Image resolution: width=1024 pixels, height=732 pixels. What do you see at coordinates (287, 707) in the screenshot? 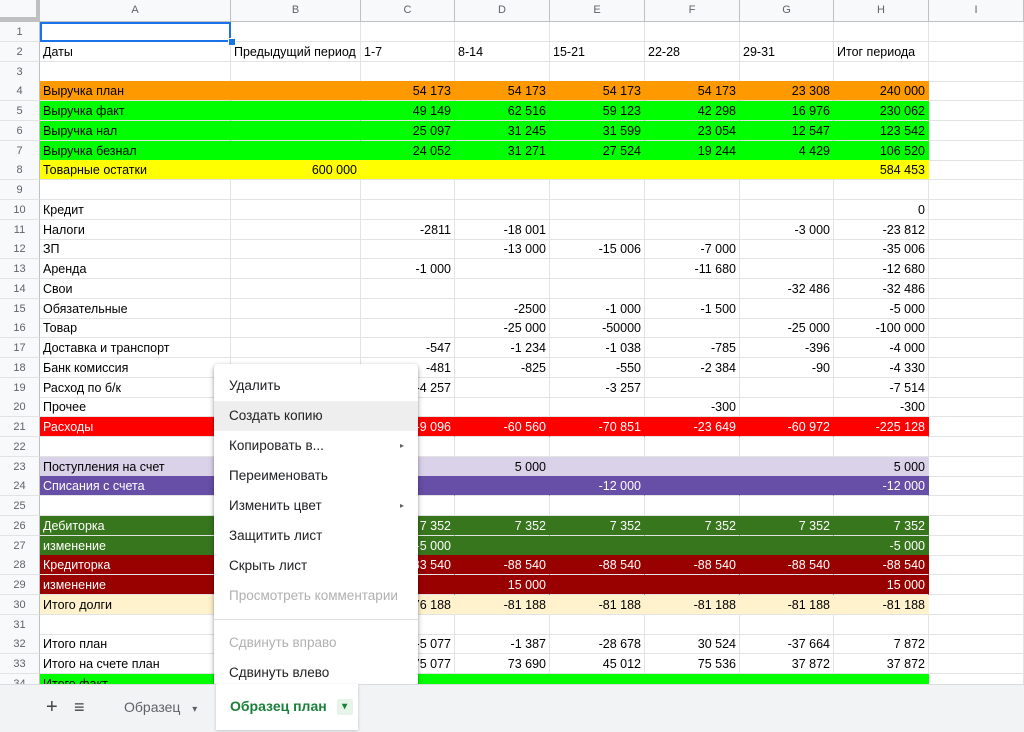
I see `sheet-tab-obrazets-plan: Образец план ▾` at bounding box center [287, 707].